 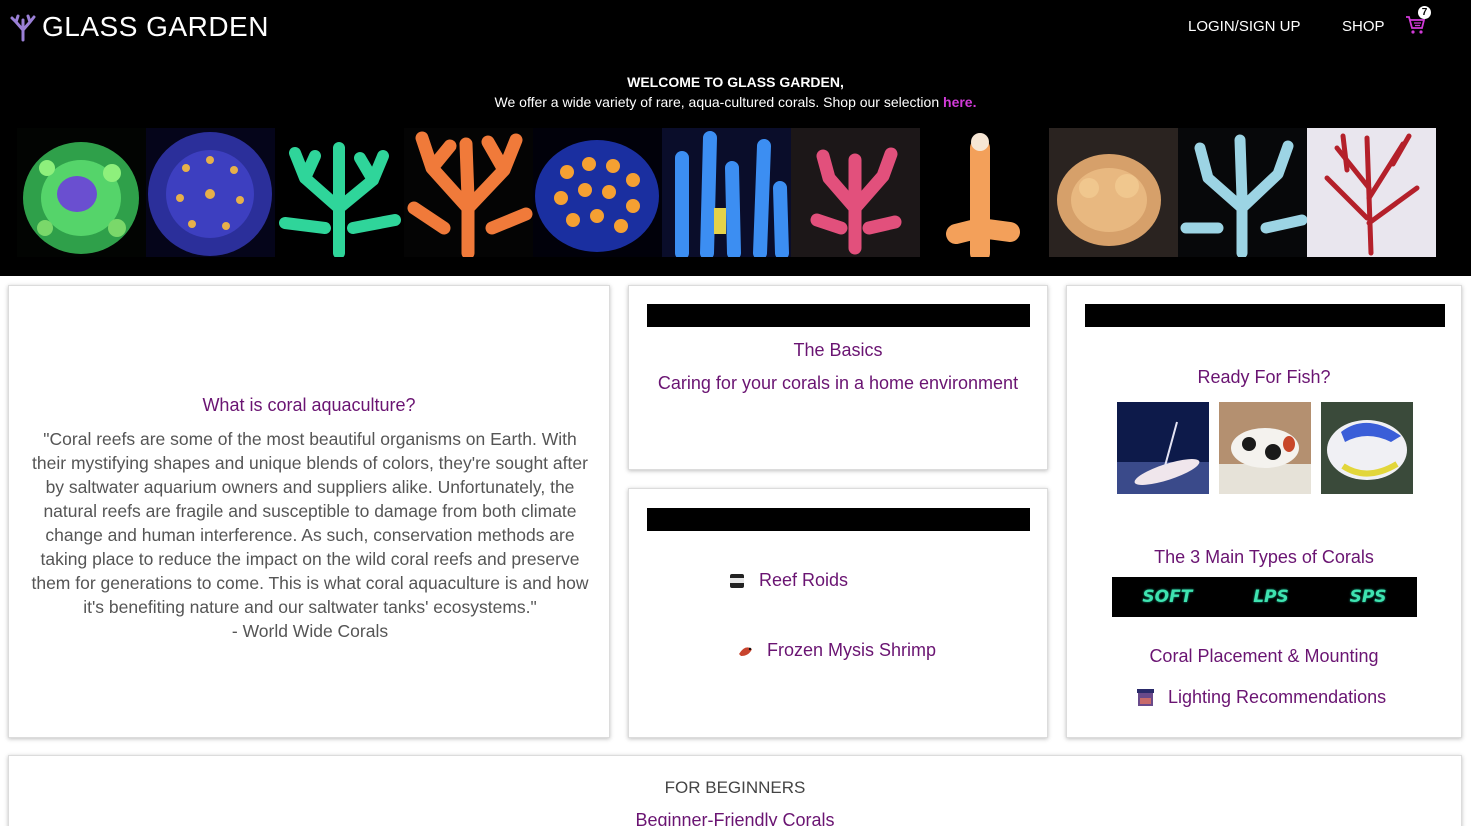 I want to click on coral-image-blue-acropora, so click(x=726, y=192).